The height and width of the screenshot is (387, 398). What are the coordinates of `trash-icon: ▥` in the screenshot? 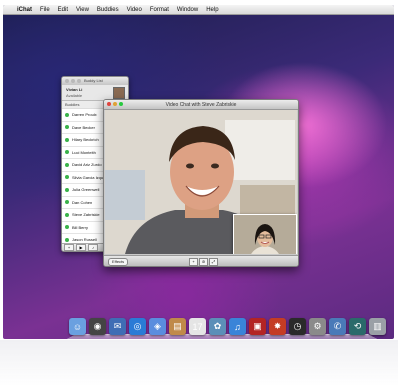 It's located at (377, 326).